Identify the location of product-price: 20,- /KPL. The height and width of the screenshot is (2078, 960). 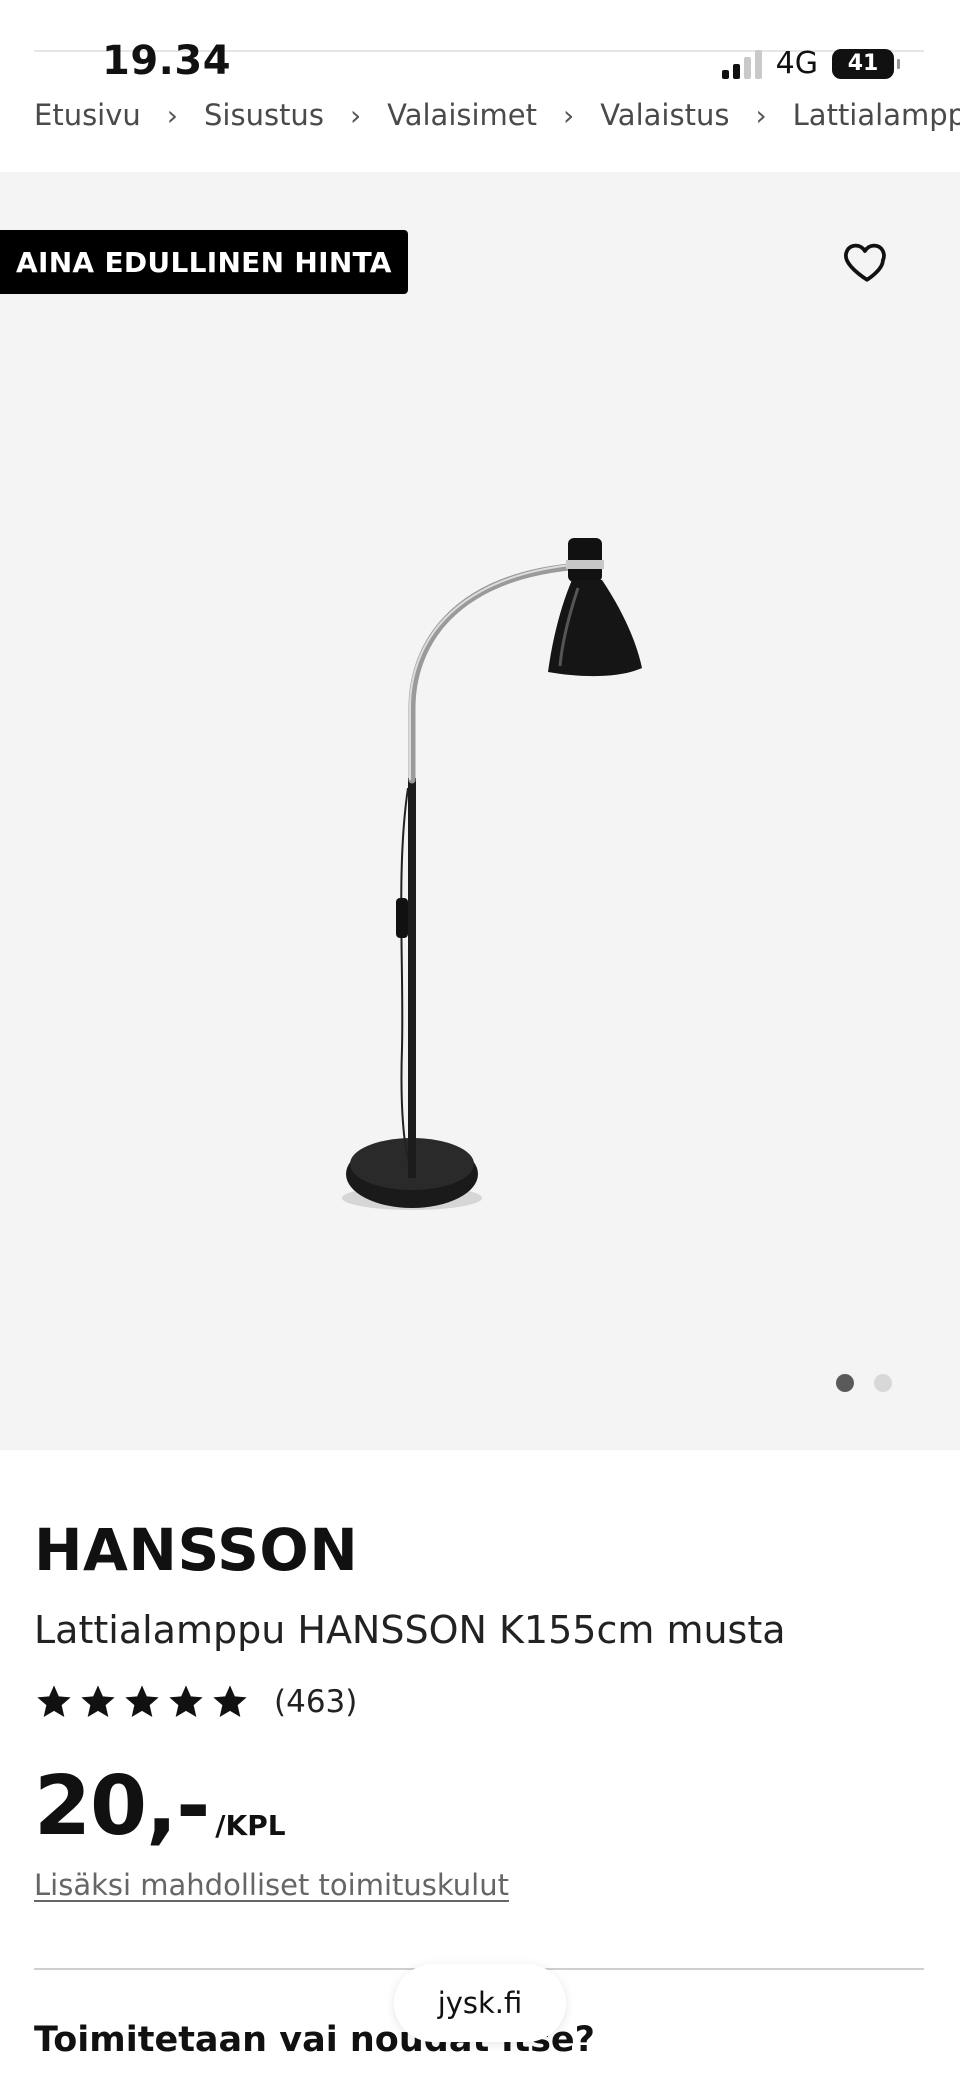
(160, 1807).